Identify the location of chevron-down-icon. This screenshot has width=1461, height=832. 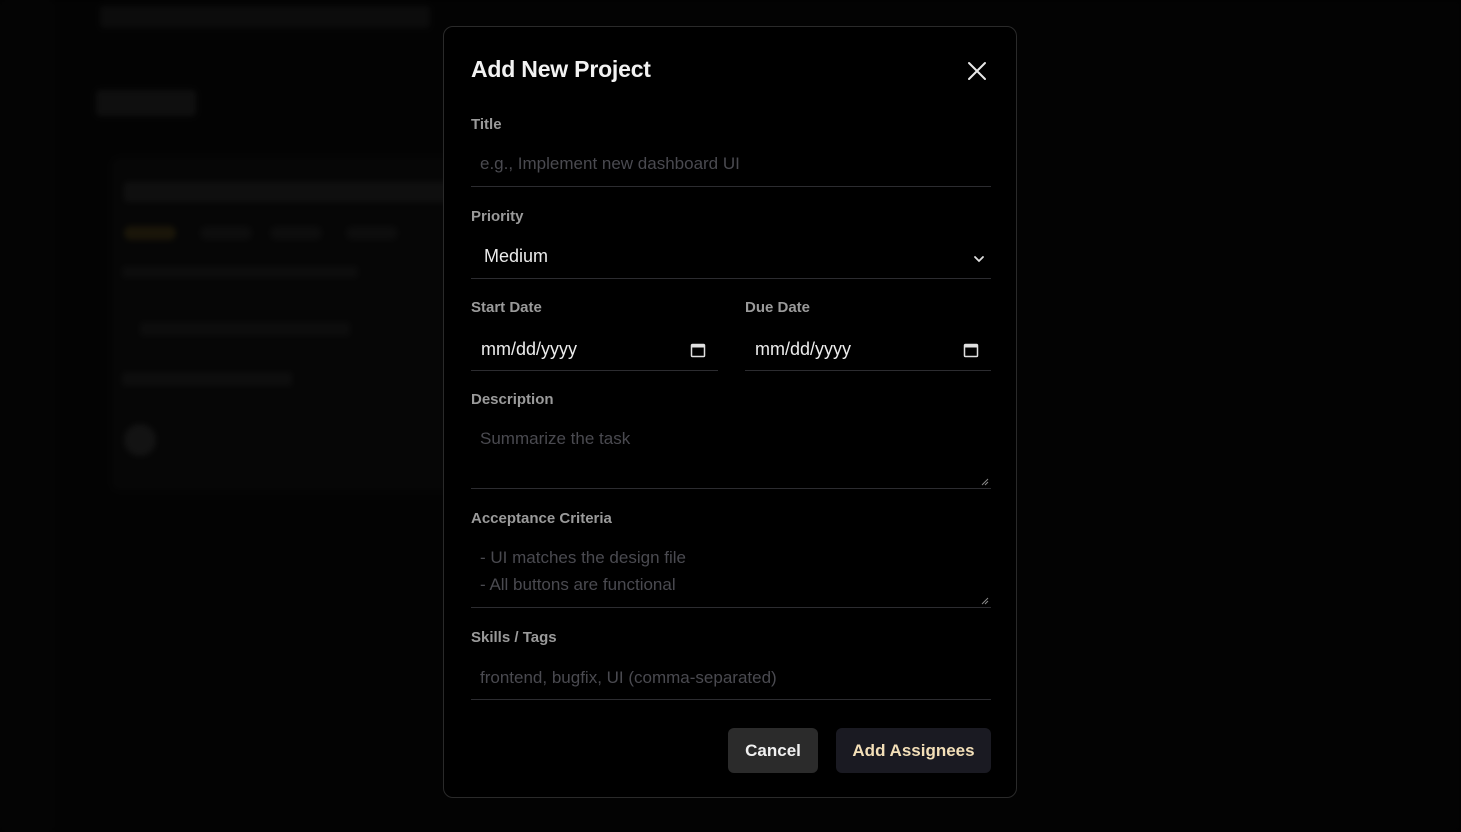
(979, 259).